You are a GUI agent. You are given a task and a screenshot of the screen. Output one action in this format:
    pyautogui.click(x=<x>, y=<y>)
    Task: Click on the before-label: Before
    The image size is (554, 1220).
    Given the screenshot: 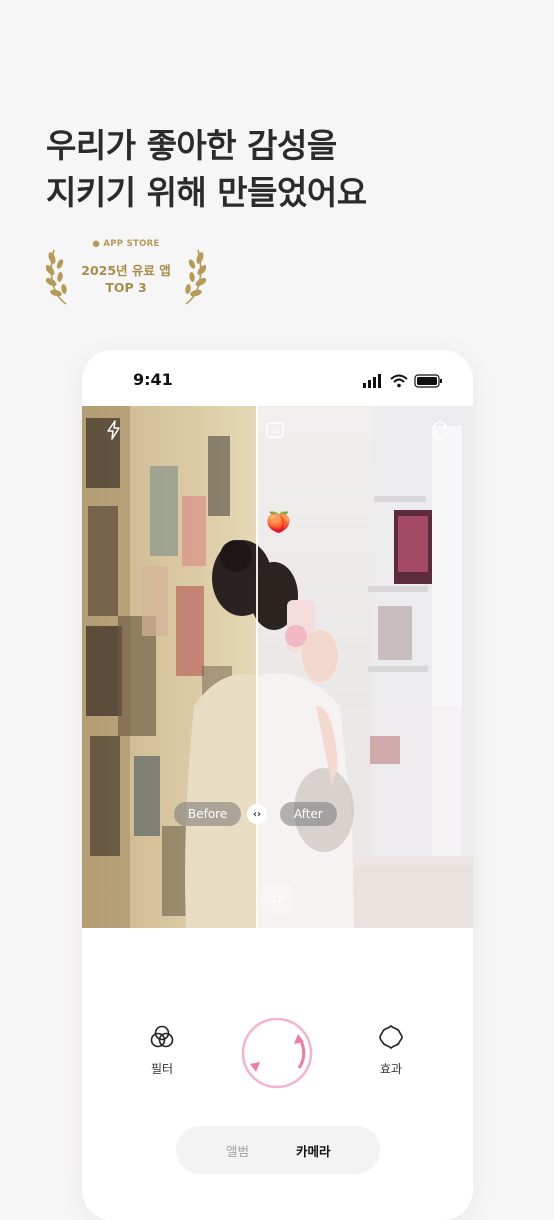 What is the action you would take?
    pyautogui.click(x=208, y=814)
    